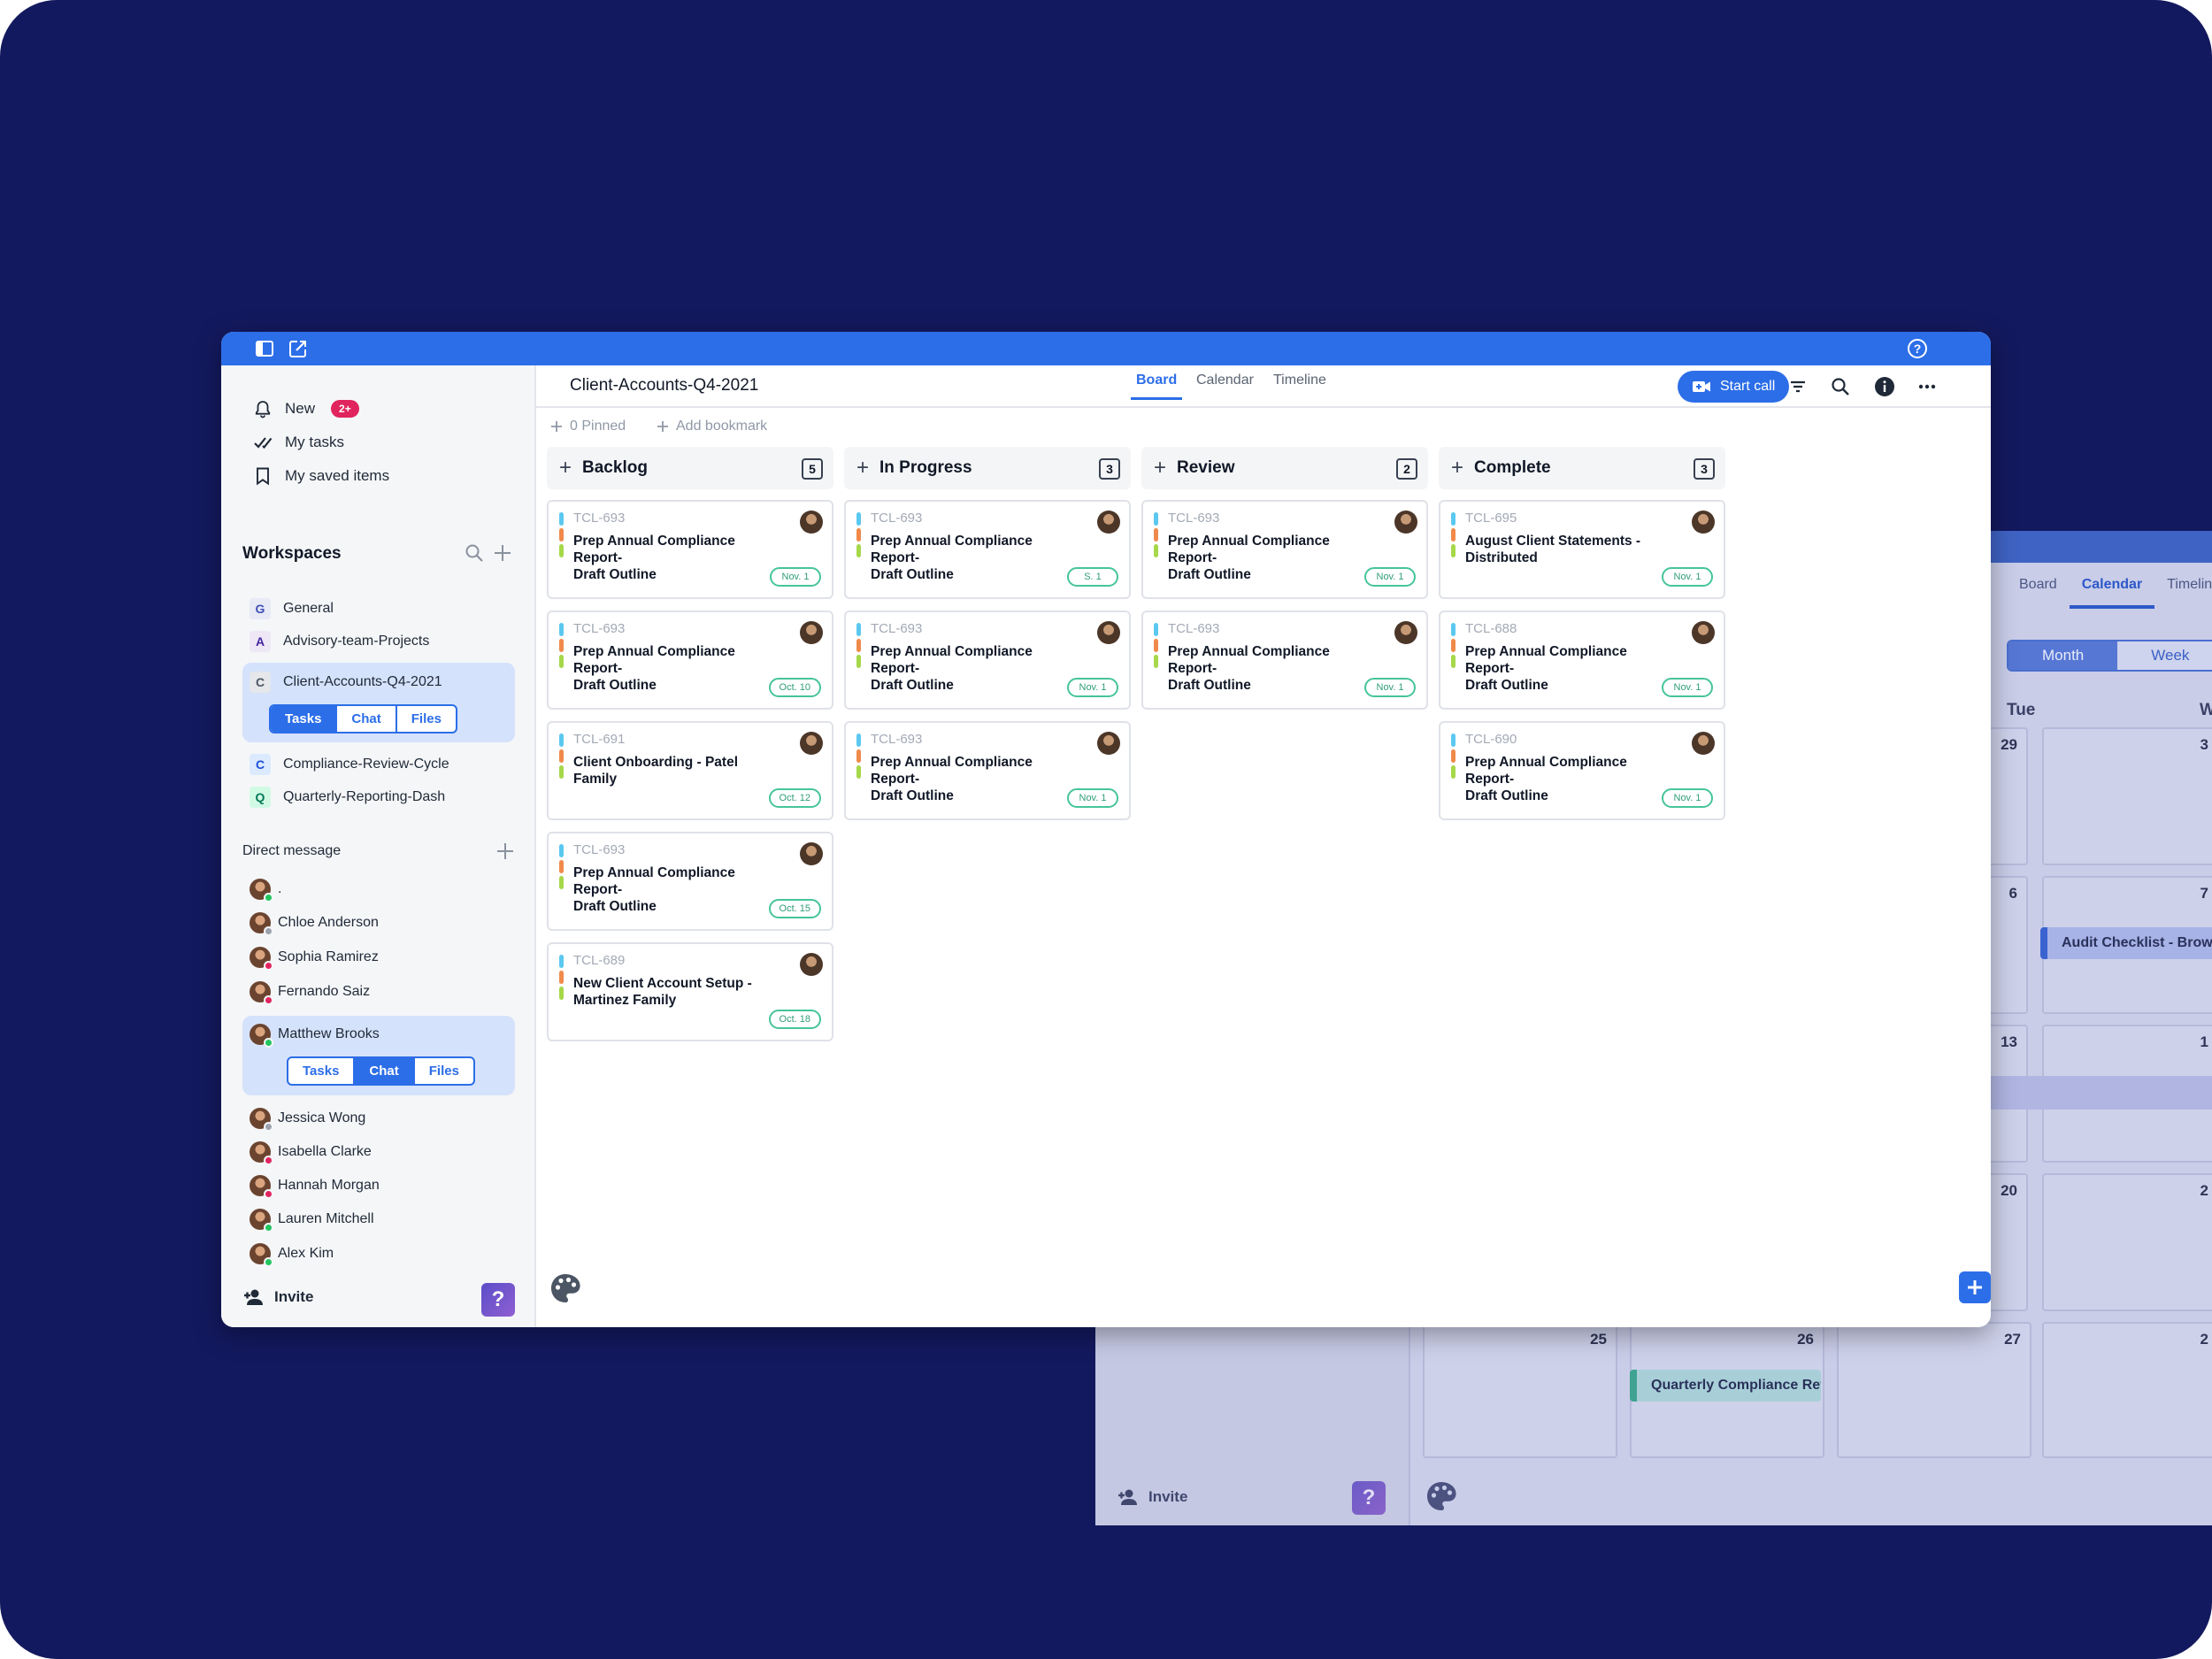 The width and height of the screenshot is (2212, 1659). What do you see at coordinates (325, 1152) in the screenshot?
I see `dm-name: Isabella Clarke` at bounding box center [325, 1152].